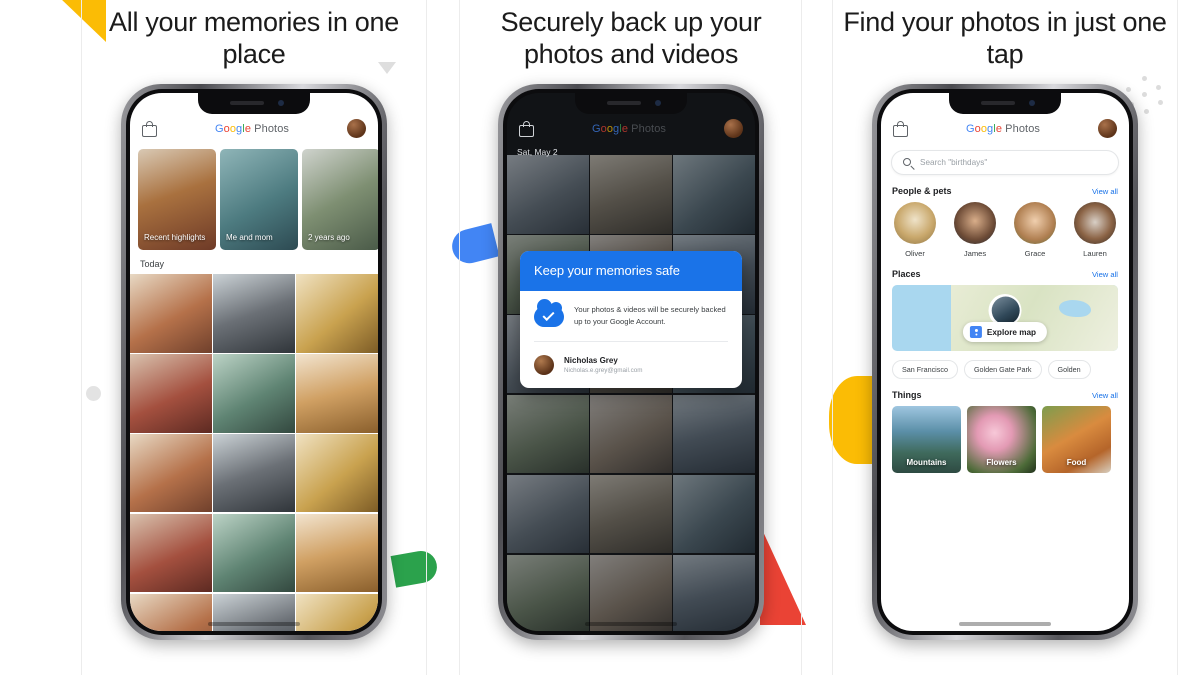 This screenshot has height=675, width=1200. What do you see at coordinates (249, 238) in the screenshot?
I see `memory-card-label: Me and mom` at bounding box center [249, 238].